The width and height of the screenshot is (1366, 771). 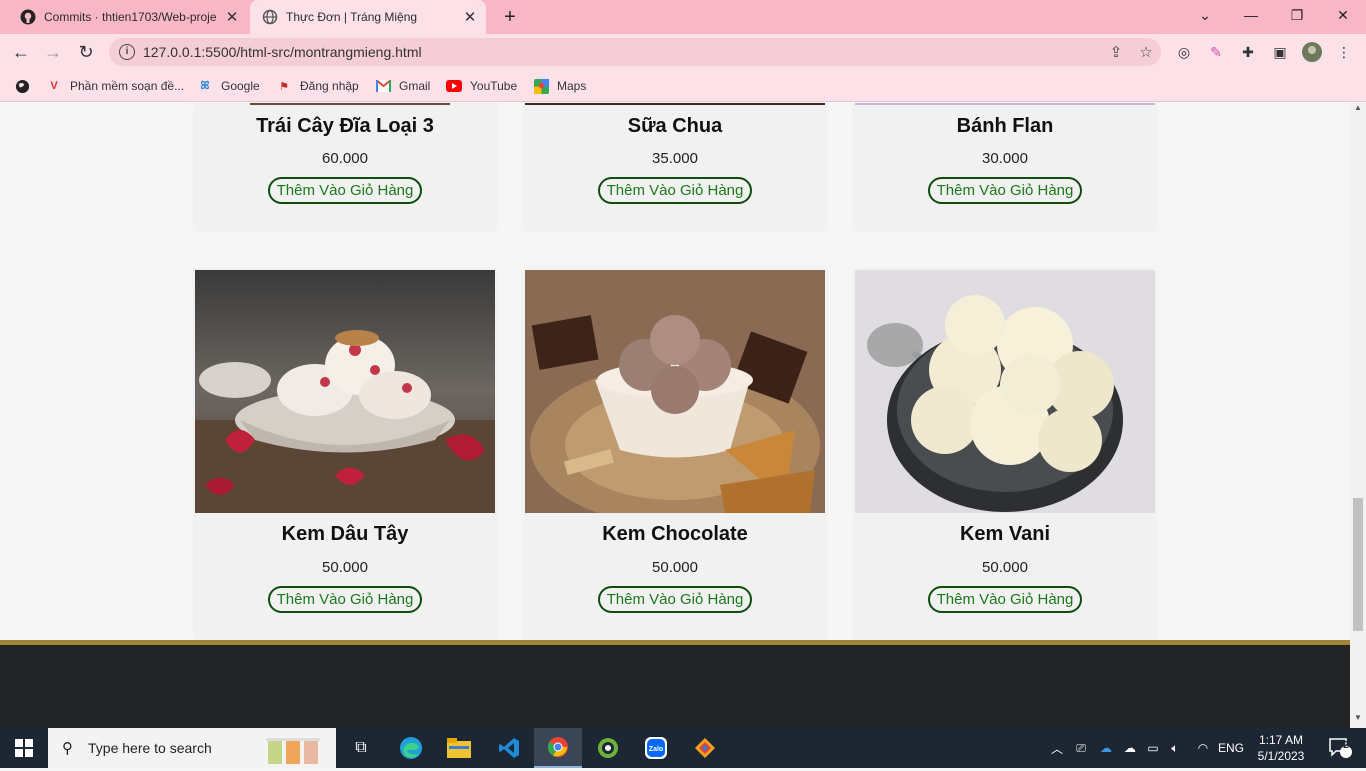 I want to click on meet-now-icon: ⎚, so click(x=1081, y=748).